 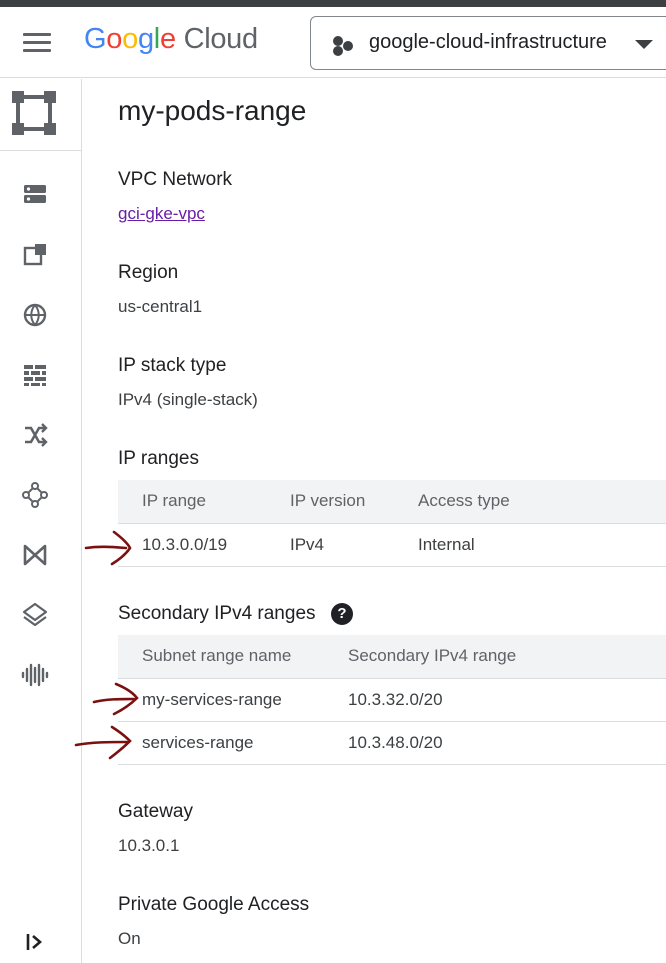 I want to click on table-header: IP range IP version Access type, so click(x=392, y=502).